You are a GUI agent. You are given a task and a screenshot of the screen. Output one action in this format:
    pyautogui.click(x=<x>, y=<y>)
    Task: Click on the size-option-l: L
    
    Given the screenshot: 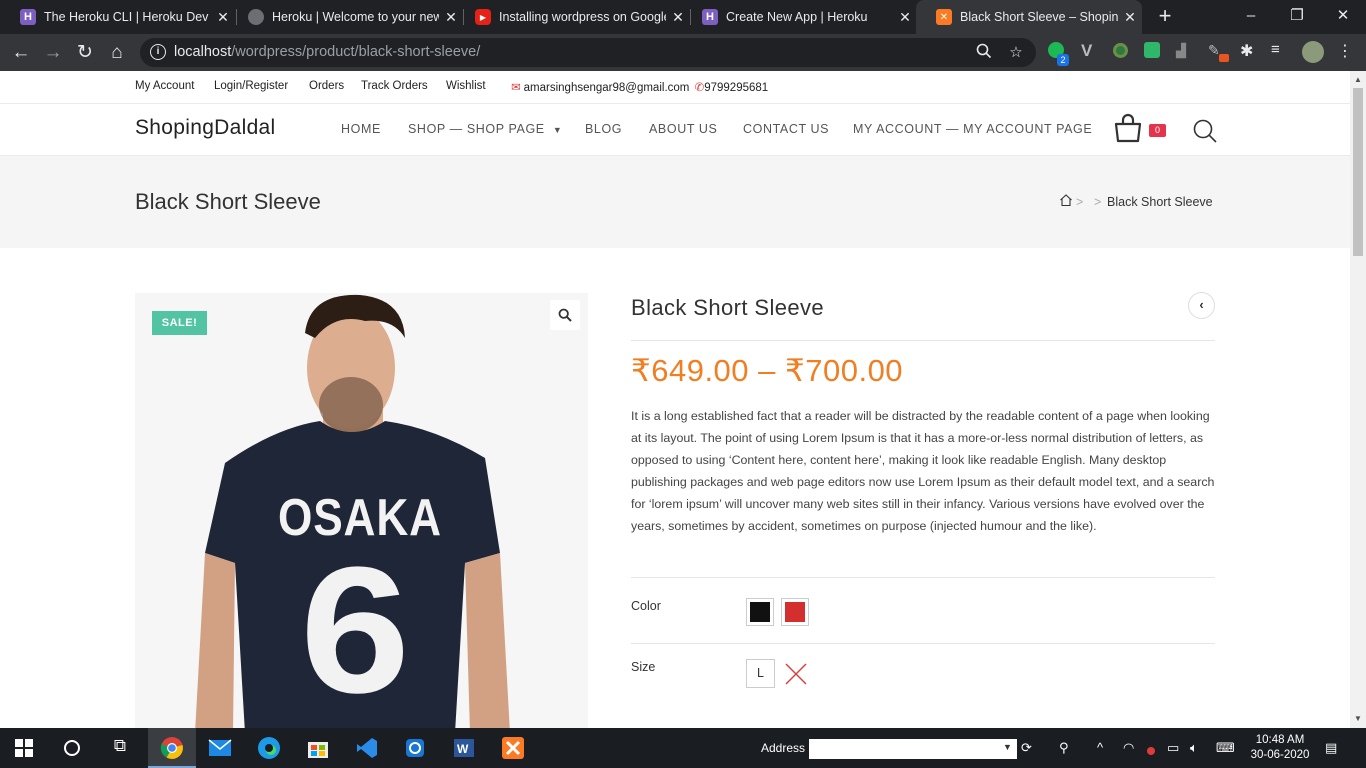 What is the action you would take?
    pyautogui.click(x=760, y=673)
    